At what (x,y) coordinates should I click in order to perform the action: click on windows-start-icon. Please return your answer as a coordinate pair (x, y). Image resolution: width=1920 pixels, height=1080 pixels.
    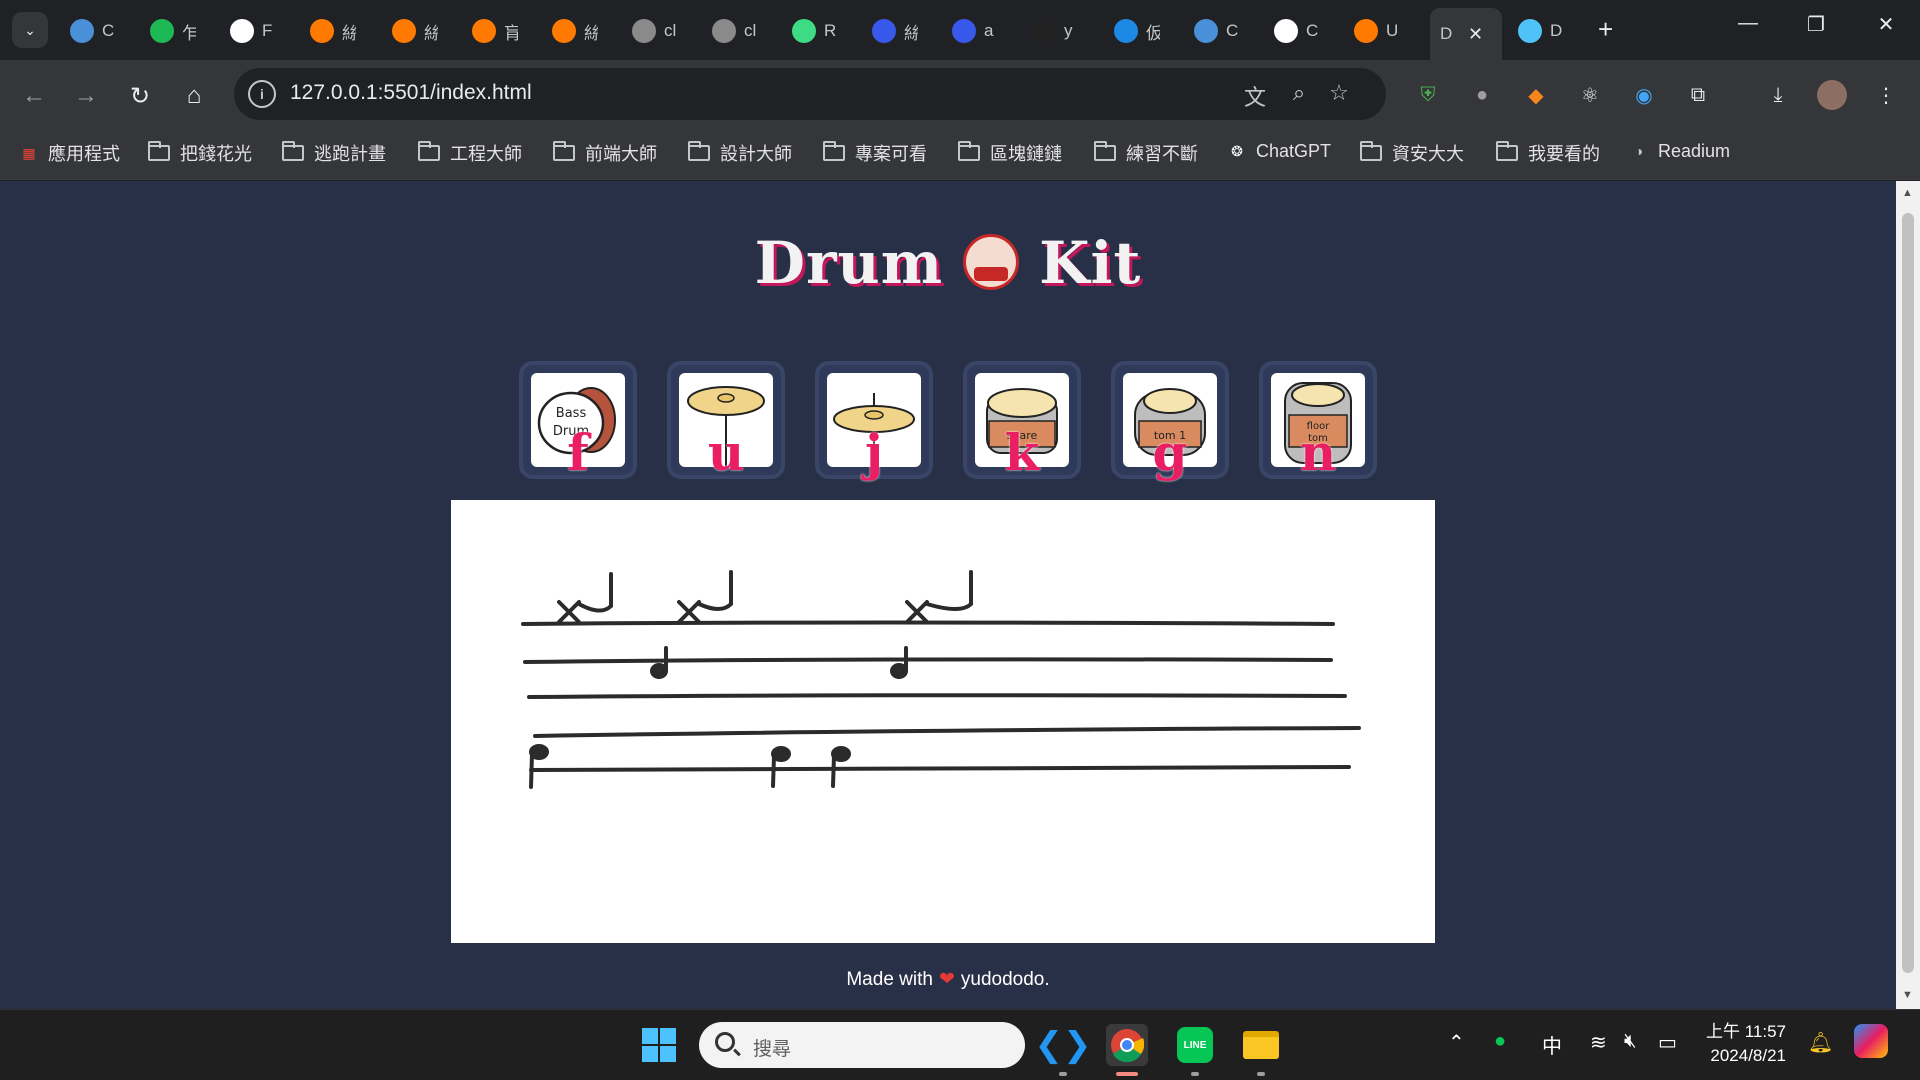
    Looking at the image, I should click on (659, 1045).